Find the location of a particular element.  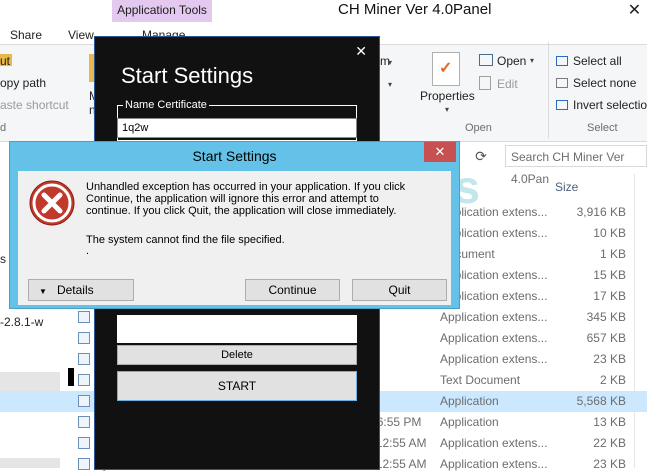

settings-list-box is located at coordinates (237, 329).